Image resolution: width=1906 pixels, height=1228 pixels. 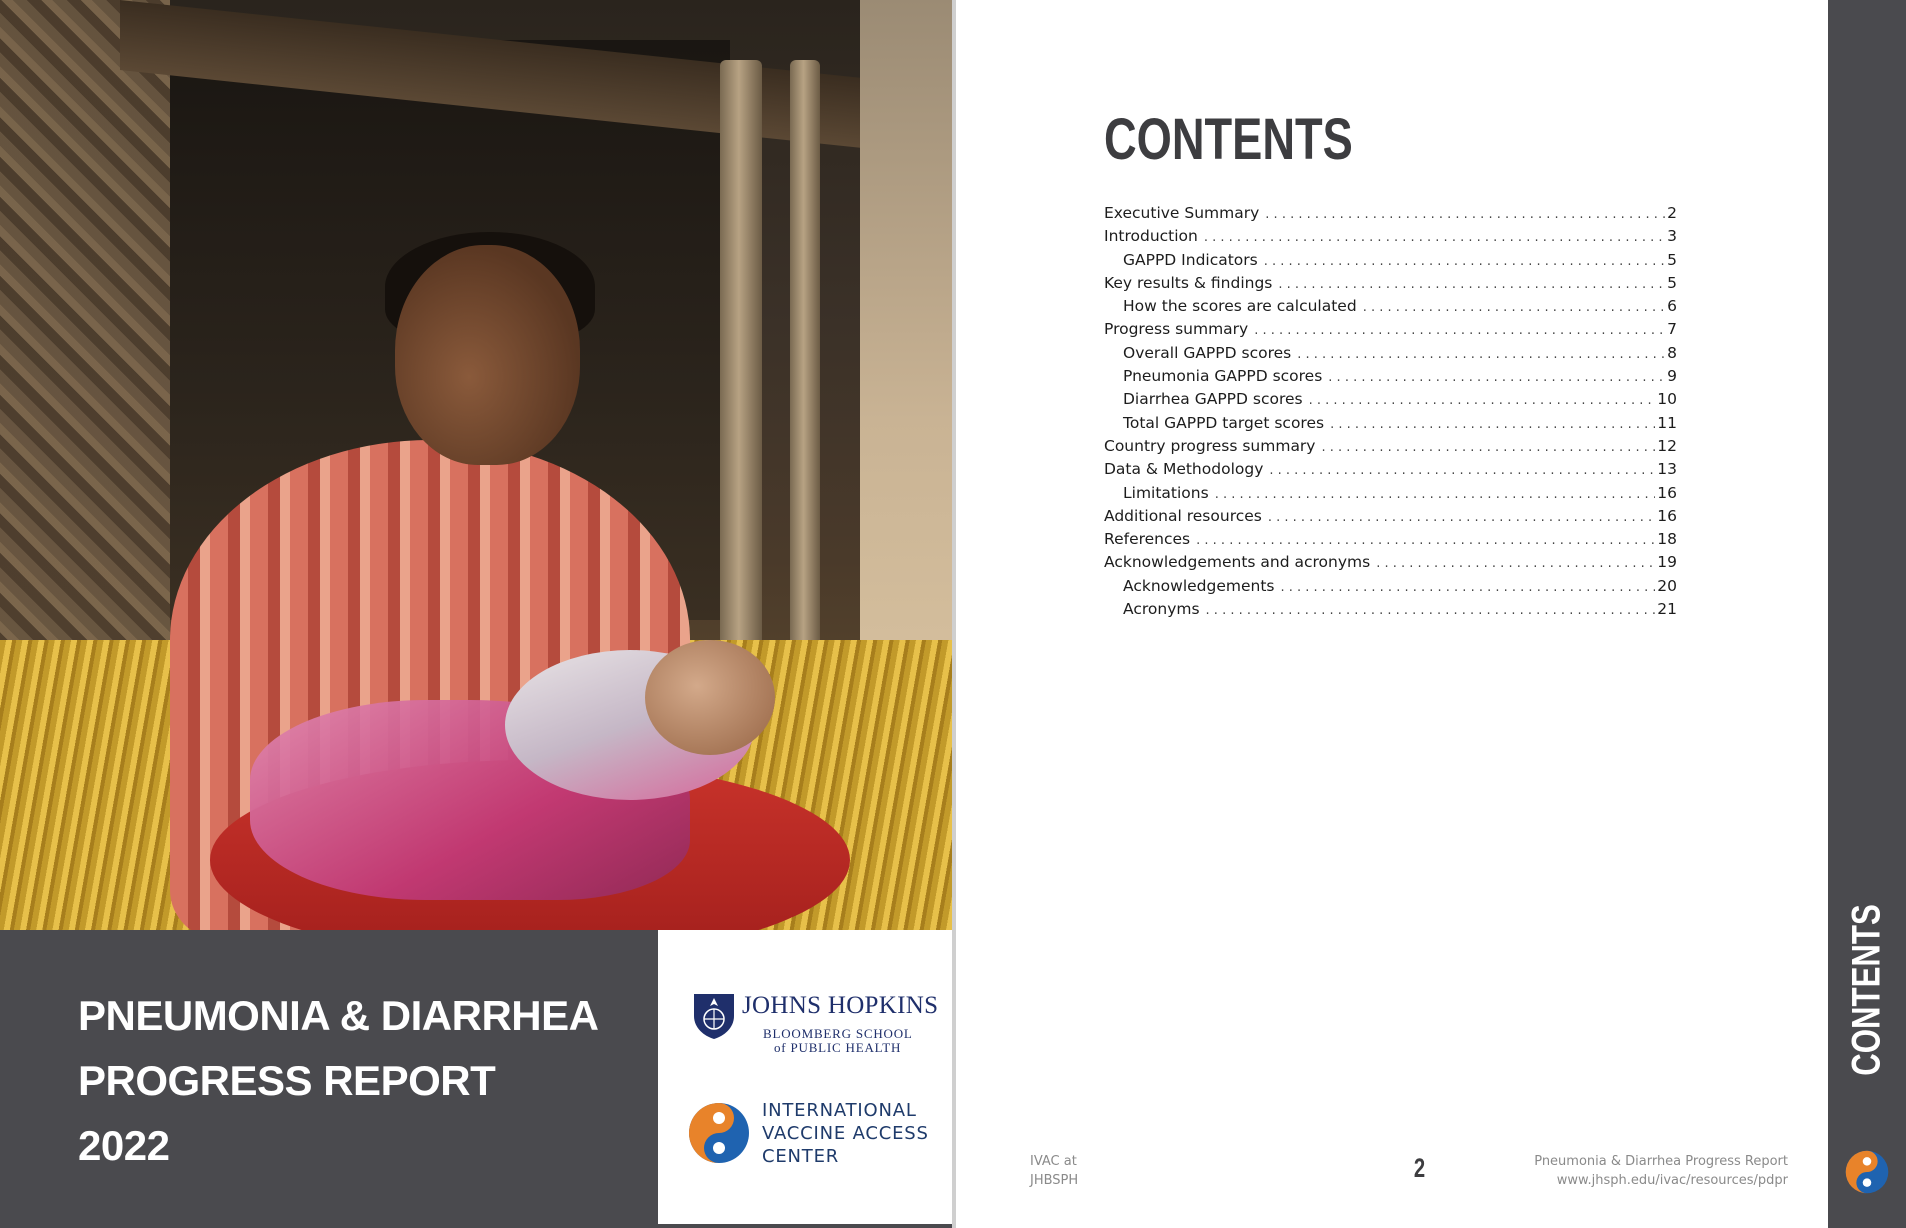 What do you see at coordinates (1054, 1180) in the screenshot?
I see `footer-org-line-2: JHBSPH` at bounding box center [1054, 1180].